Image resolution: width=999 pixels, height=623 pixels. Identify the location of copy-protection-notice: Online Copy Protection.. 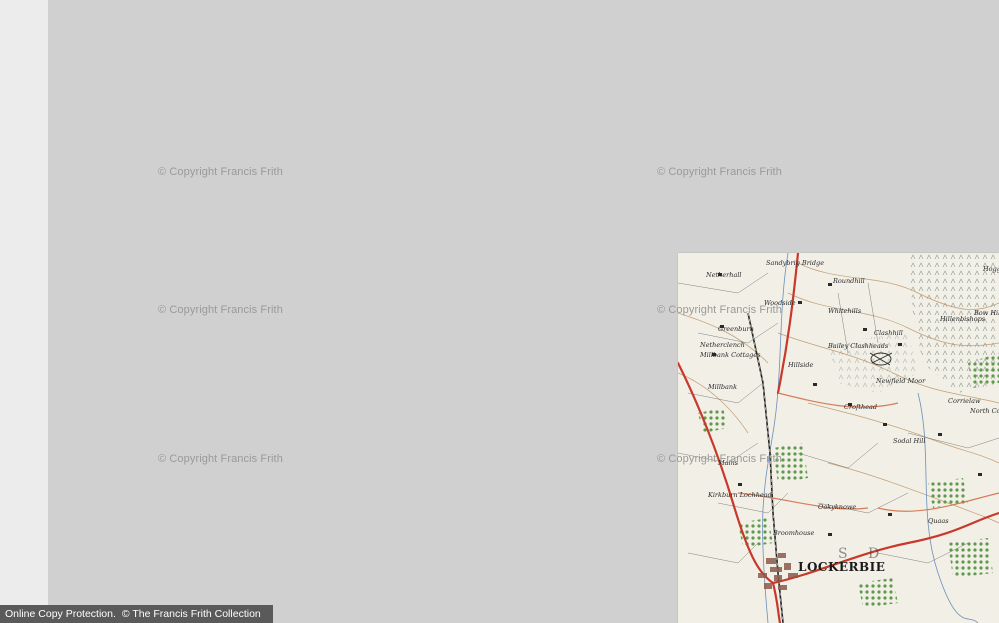
(60, 614).